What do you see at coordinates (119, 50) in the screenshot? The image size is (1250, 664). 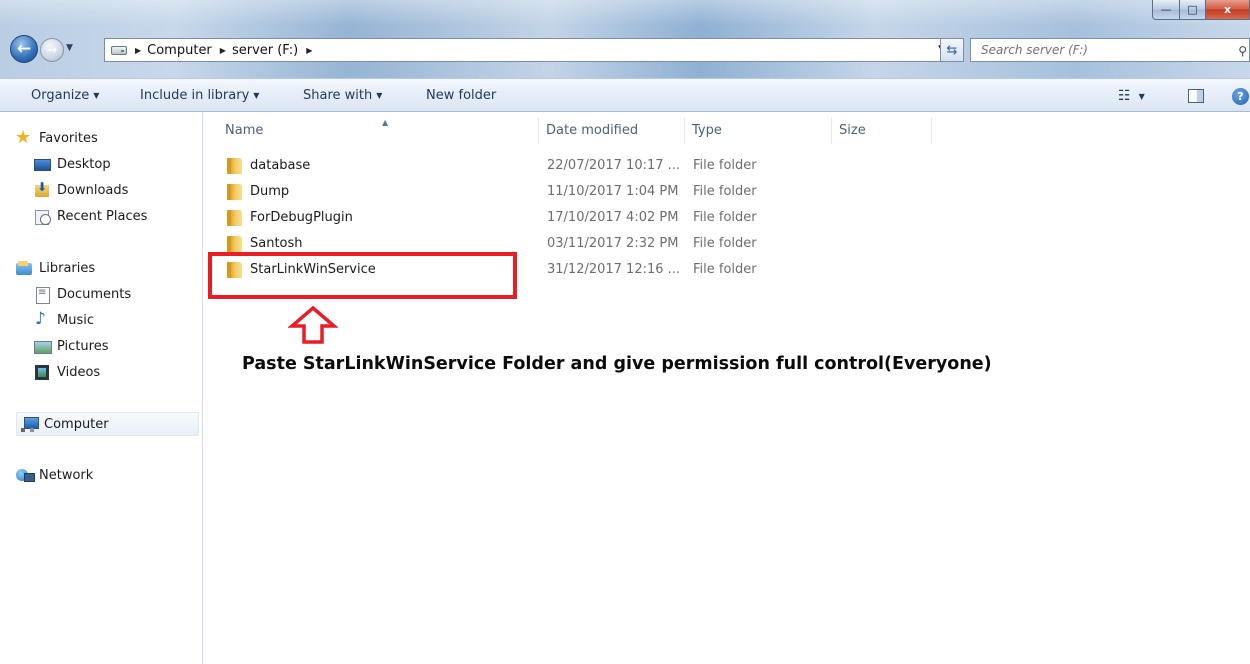 I see `drive-icon` at bounding box center [119, 50].